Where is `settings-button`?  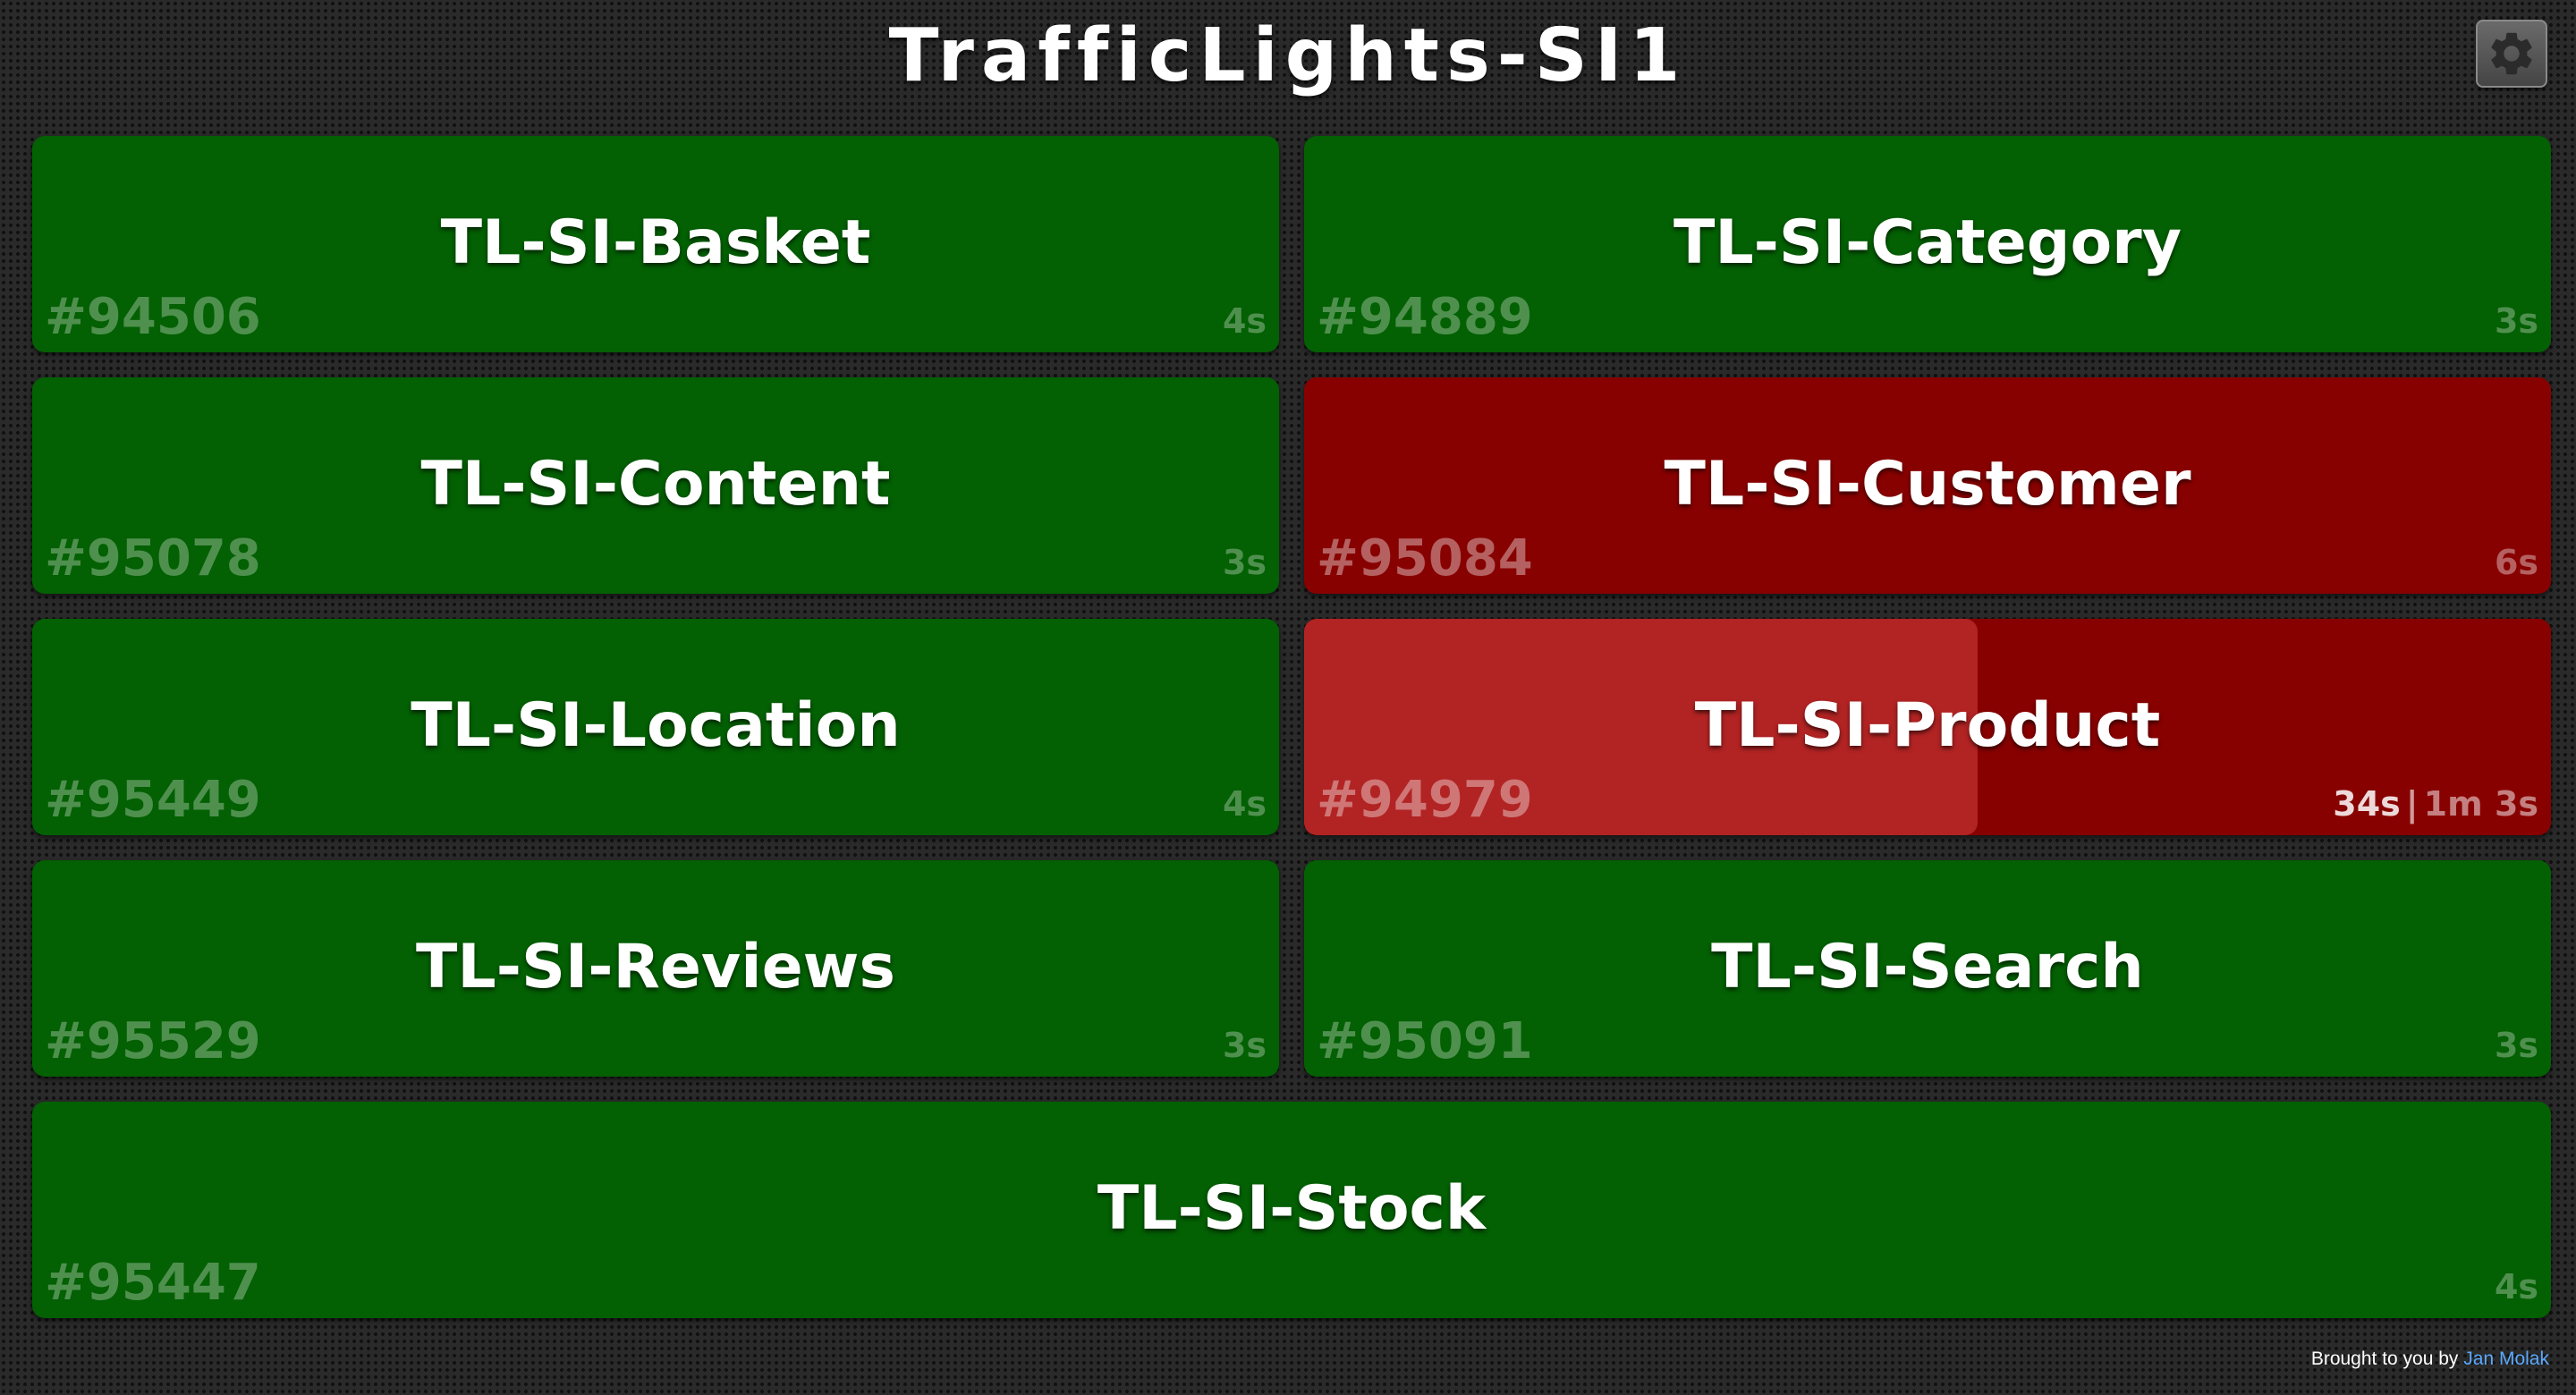
settings-button is located at coordinates (2511, 54).